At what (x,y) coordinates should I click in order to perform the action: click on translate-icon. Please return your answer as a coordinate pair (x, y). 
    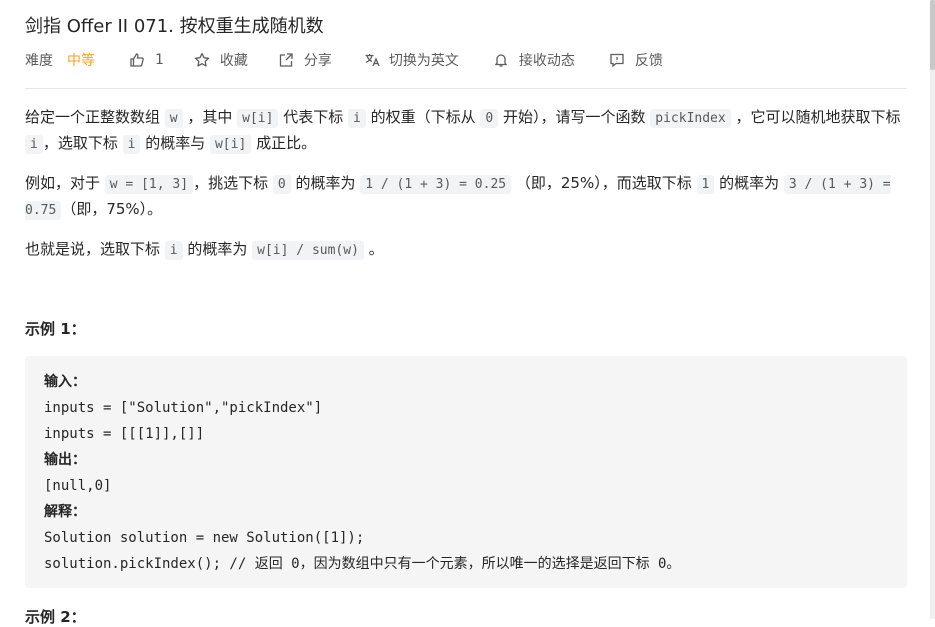
    Looking at the image, I should click on (372, 60).